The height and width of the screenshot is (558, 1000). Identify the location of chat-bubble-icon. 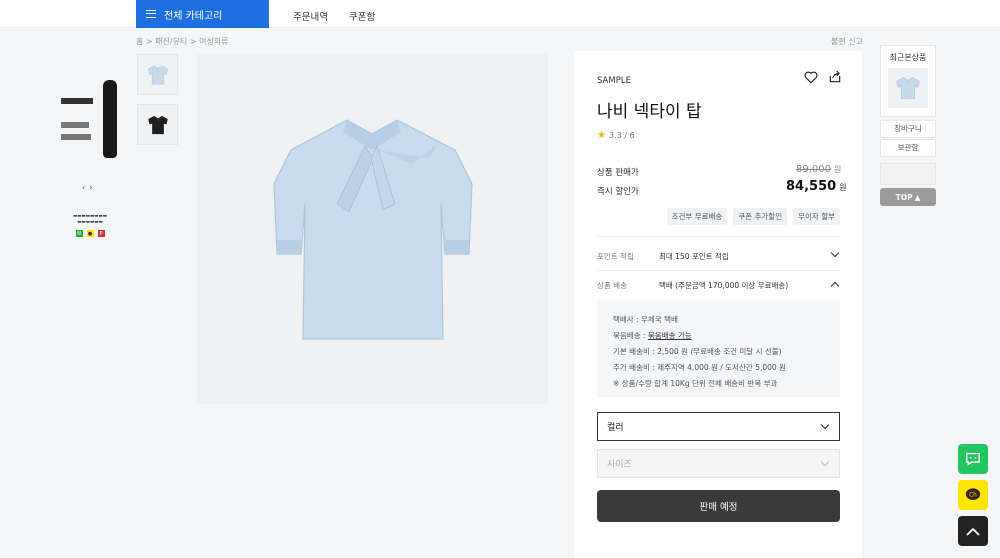
(973, 459).